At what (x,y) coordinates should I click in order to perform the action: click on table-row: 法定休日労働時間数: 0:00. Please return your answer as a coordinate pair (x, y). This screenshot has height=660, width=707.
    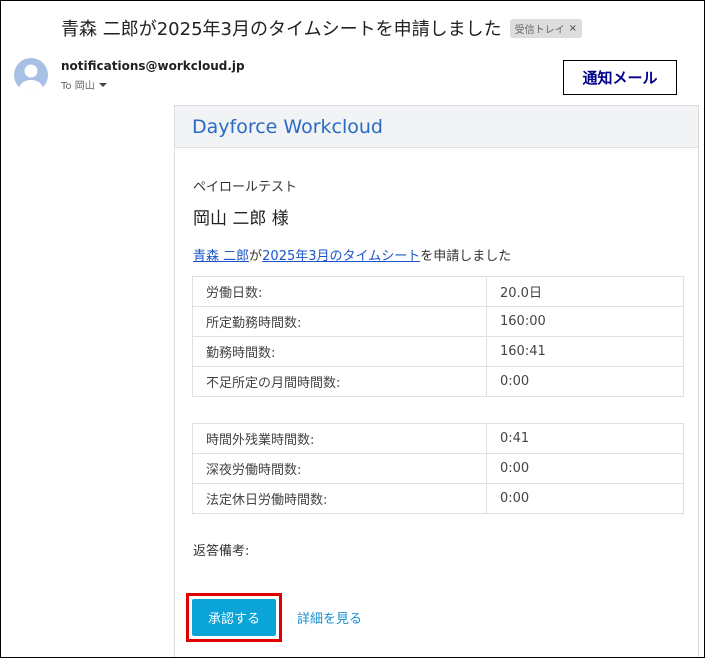
    Looking at the image, I should click on (438, 498).